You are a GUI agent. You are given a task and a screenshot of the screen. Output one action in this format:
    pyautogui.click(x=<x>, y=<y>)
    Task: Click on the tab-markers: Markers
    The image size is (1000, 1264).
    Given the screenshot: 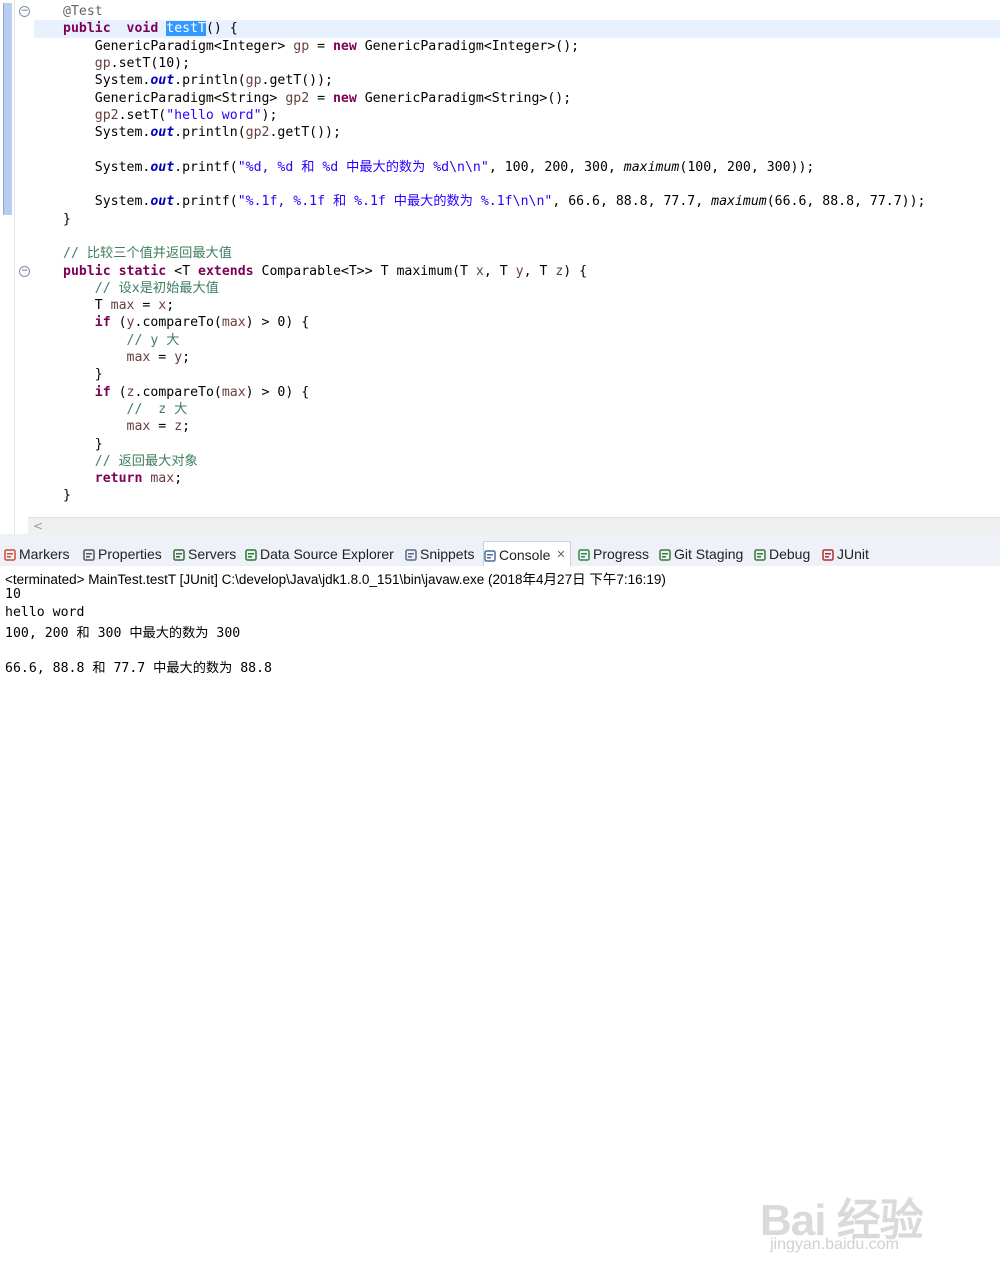 What is the action you would take?
    pyautogui.click(x=37, y=554)
    